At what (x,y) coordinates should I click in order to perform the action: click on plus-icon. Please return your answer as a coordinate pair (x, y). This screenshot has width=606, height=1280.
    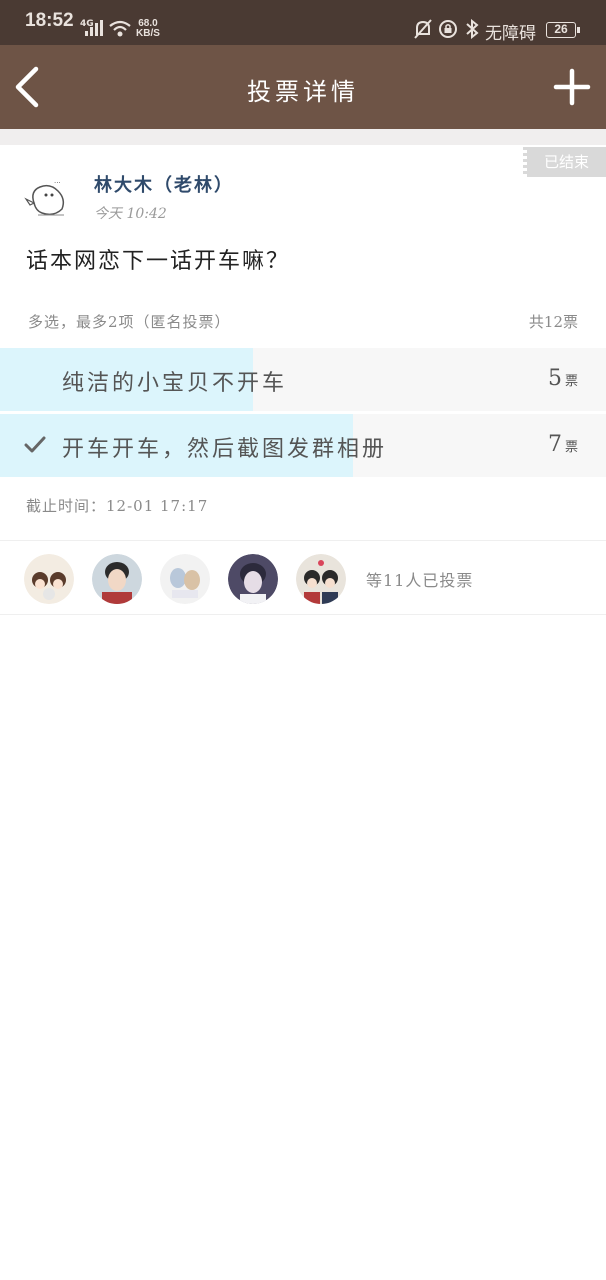
    Looking at the image, I should click on (572, 87).